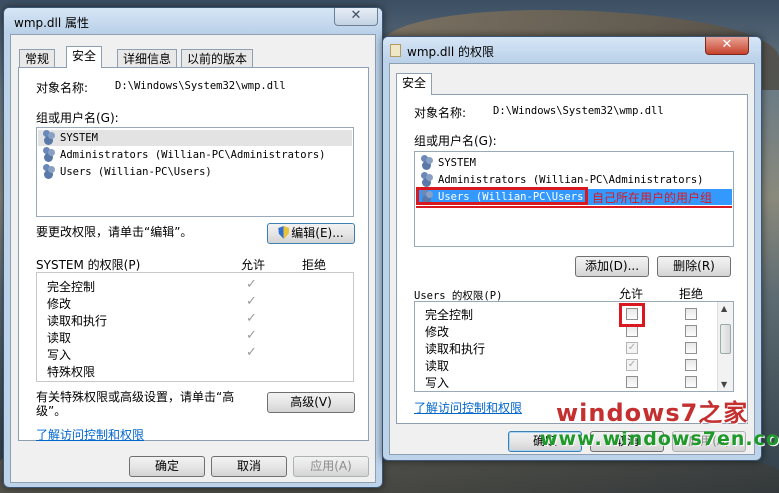 Image resolution: width=779 pixels, height=493 pixels. Describe the element at coordinates (114, 232) in the screenshot. I see `edit-hint: 要更改权限，请单击“编辑”。` at that location.